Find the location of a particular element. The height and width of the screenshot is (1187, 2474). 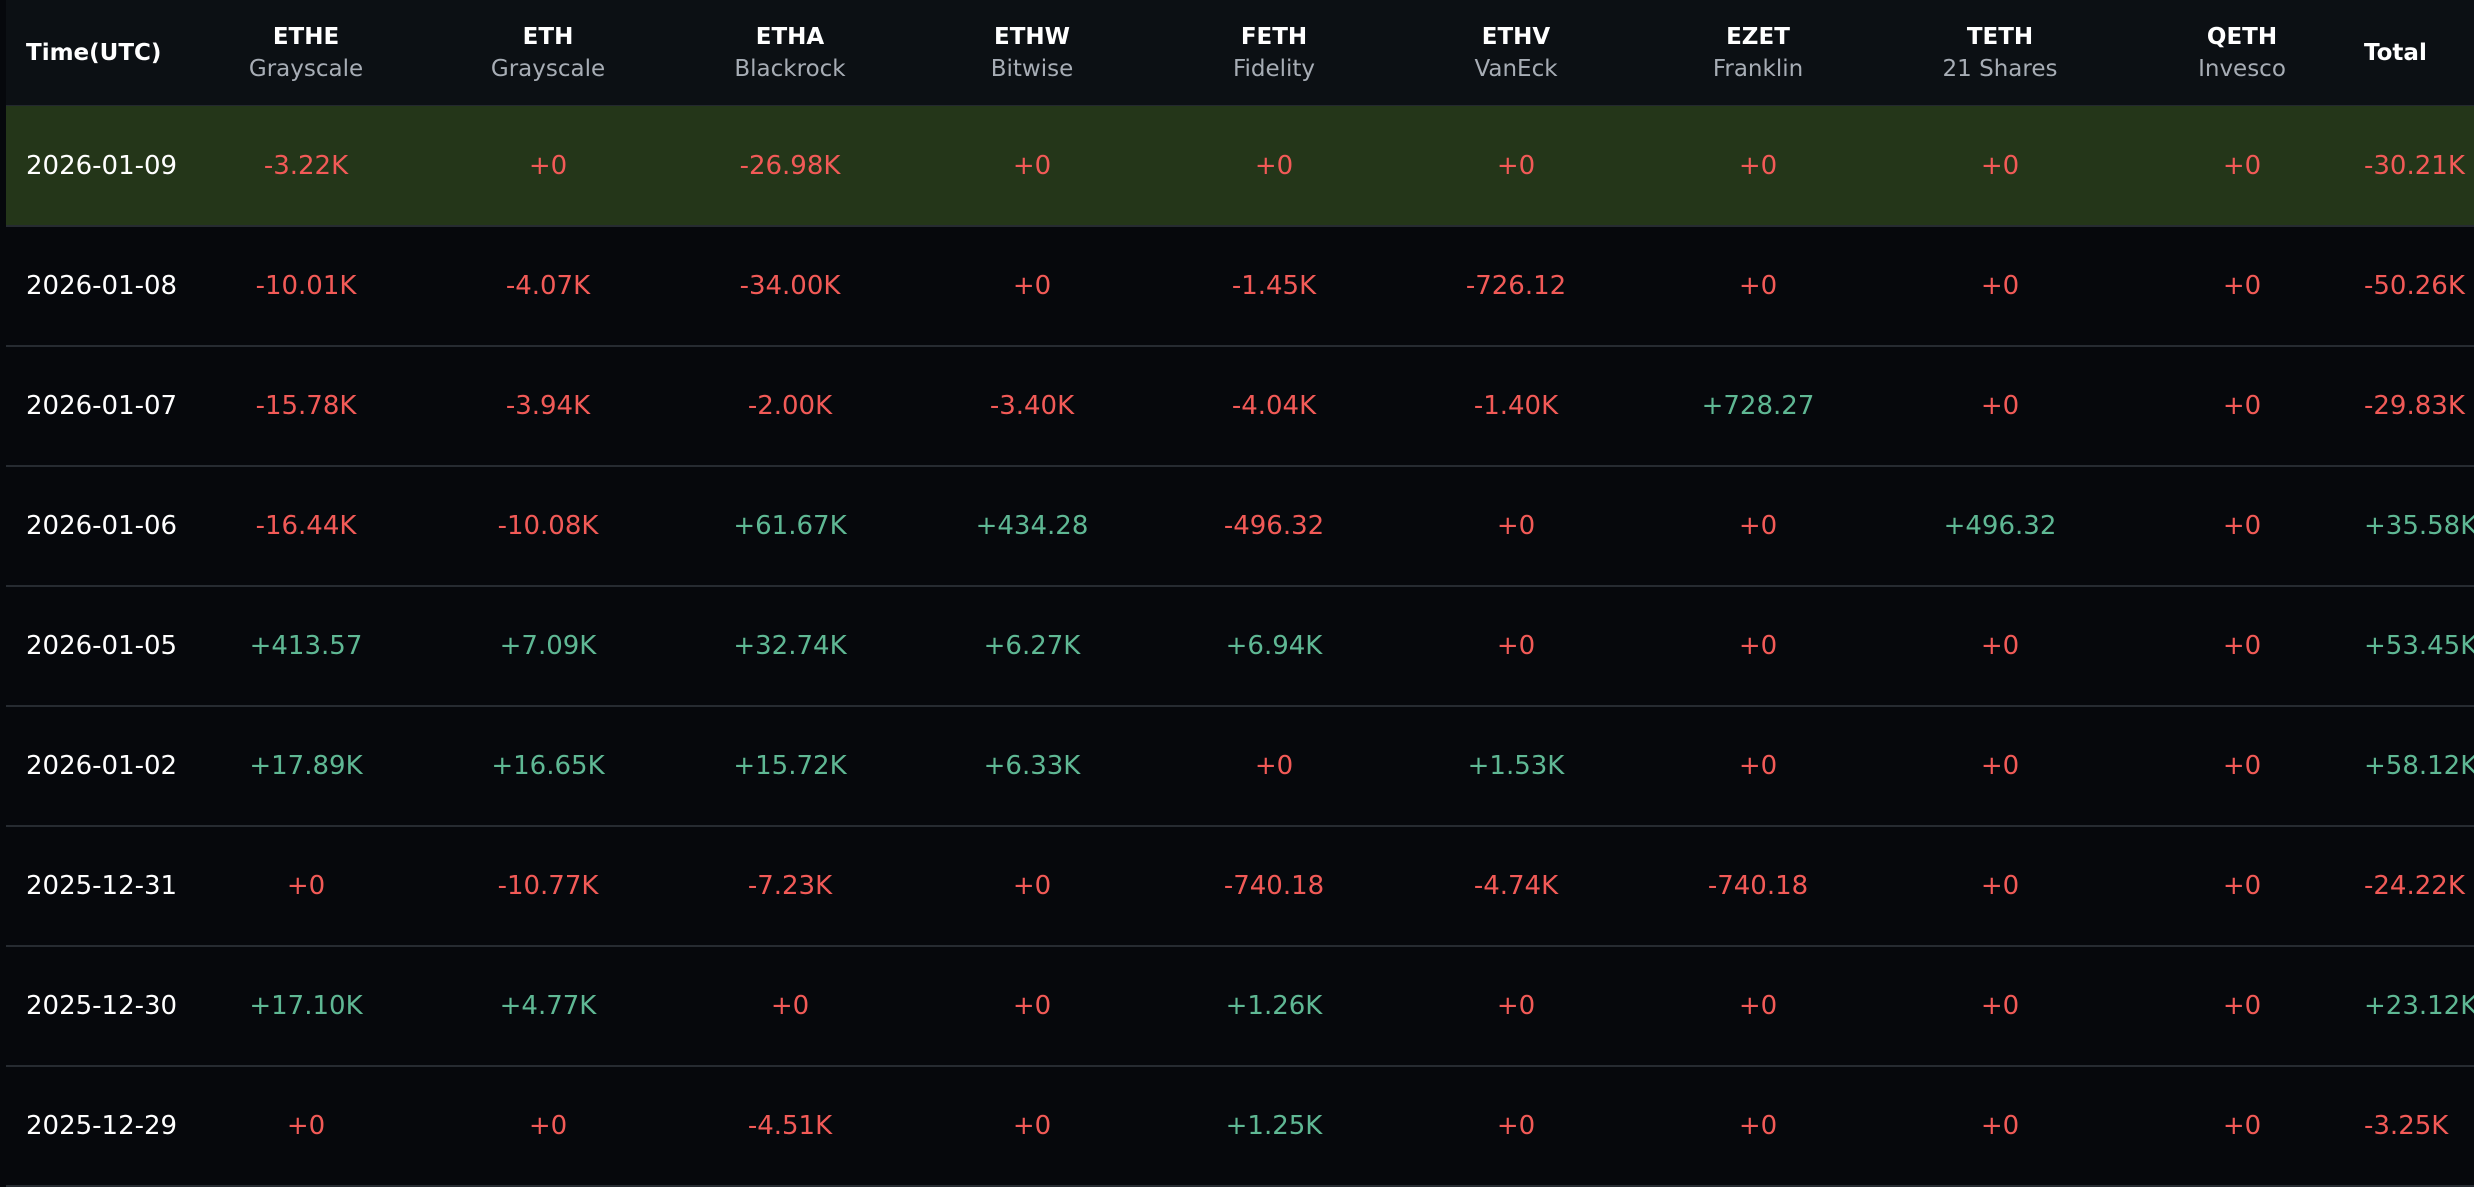

row-date: 2026-01-05 is located at coordinates (102, 645).